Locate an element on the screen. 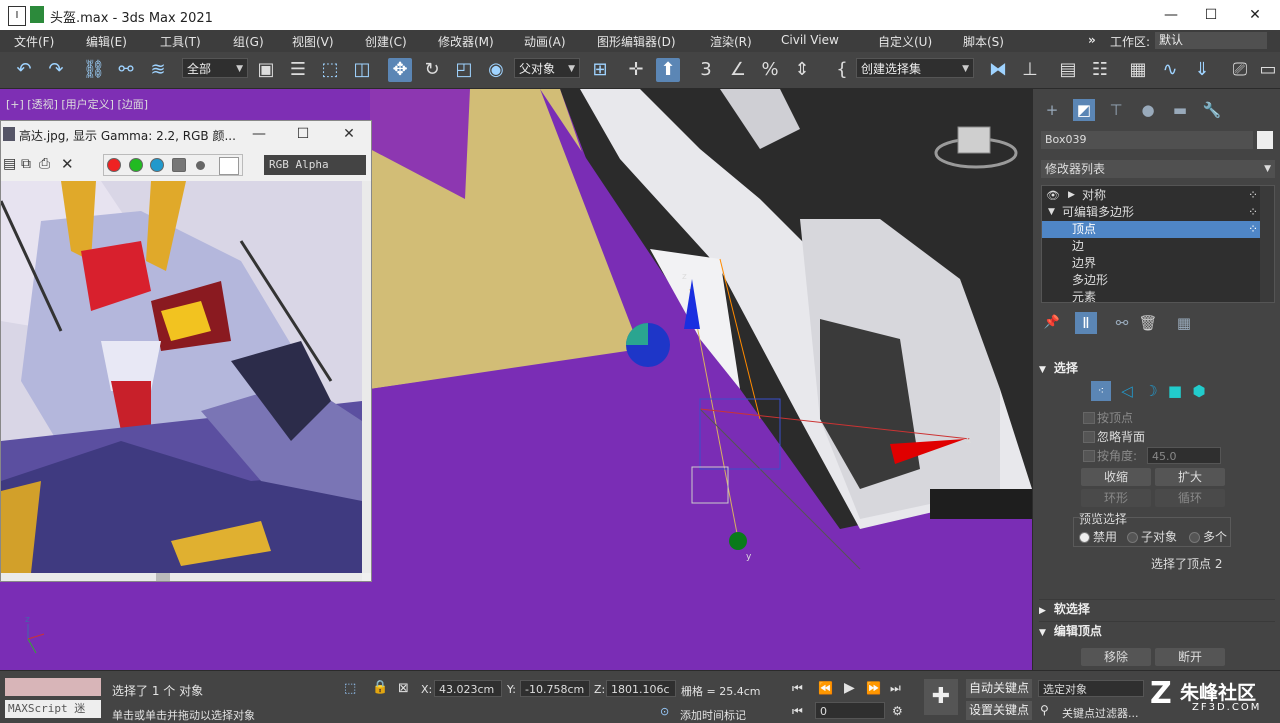  image-horizontal-scrollbar is located at coordinates (181, 577).